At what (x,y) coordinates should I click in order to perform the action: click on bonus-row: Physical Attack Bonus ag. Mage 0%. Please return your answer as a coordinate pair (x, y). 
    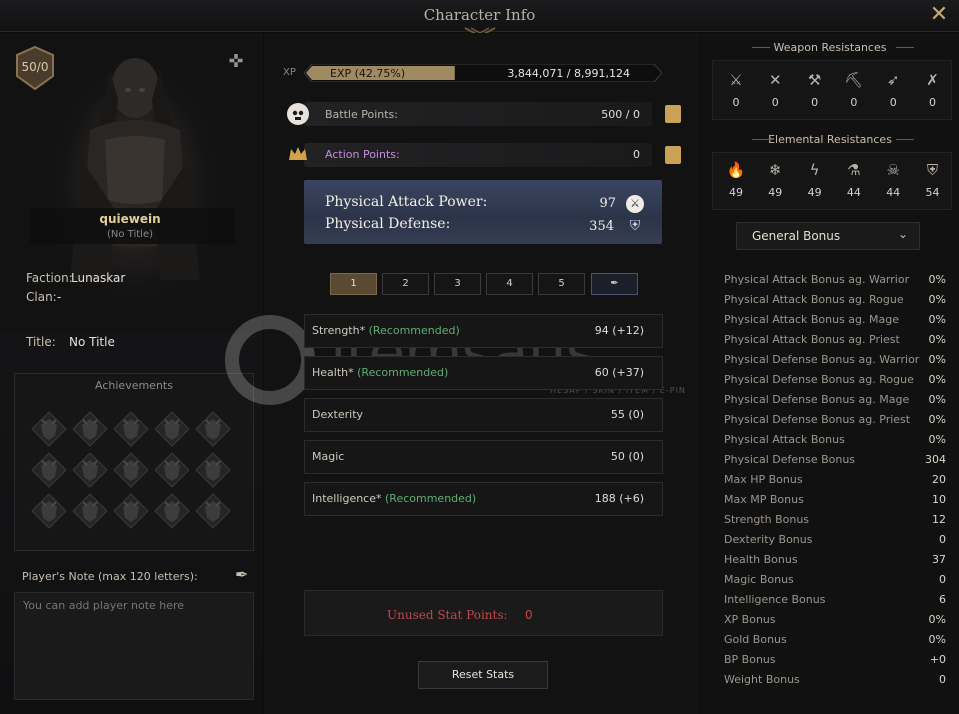
    Looking at the image, I should click on (835, 320).